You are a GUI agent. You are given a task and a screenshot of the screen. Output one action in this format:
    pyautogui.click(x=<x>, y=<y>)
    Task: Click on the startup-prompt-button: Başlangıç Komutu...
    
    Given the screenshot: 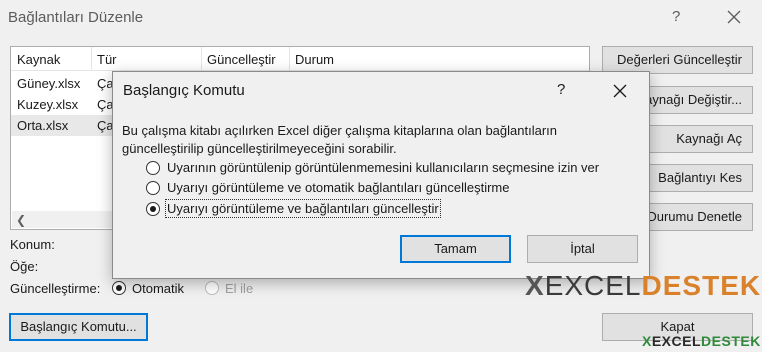 What is the action you would take?
    pyautogui.click(x=78, y=327)
    